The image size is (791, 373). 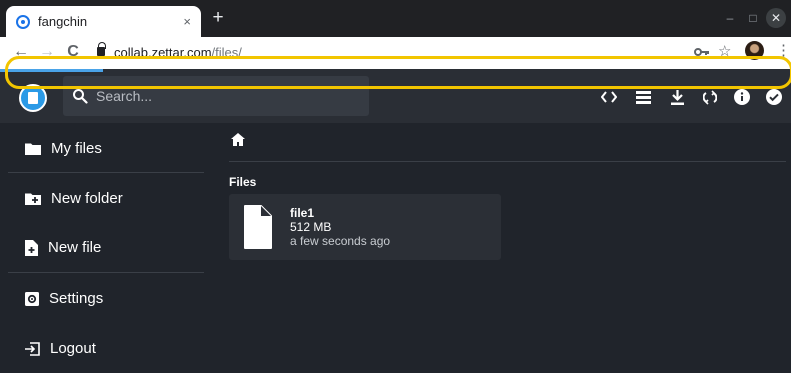 What do you see at coordinates (187, 21) in the screenshot?
I see `tab-close-icon: ×` at bounding box center [187, 21].